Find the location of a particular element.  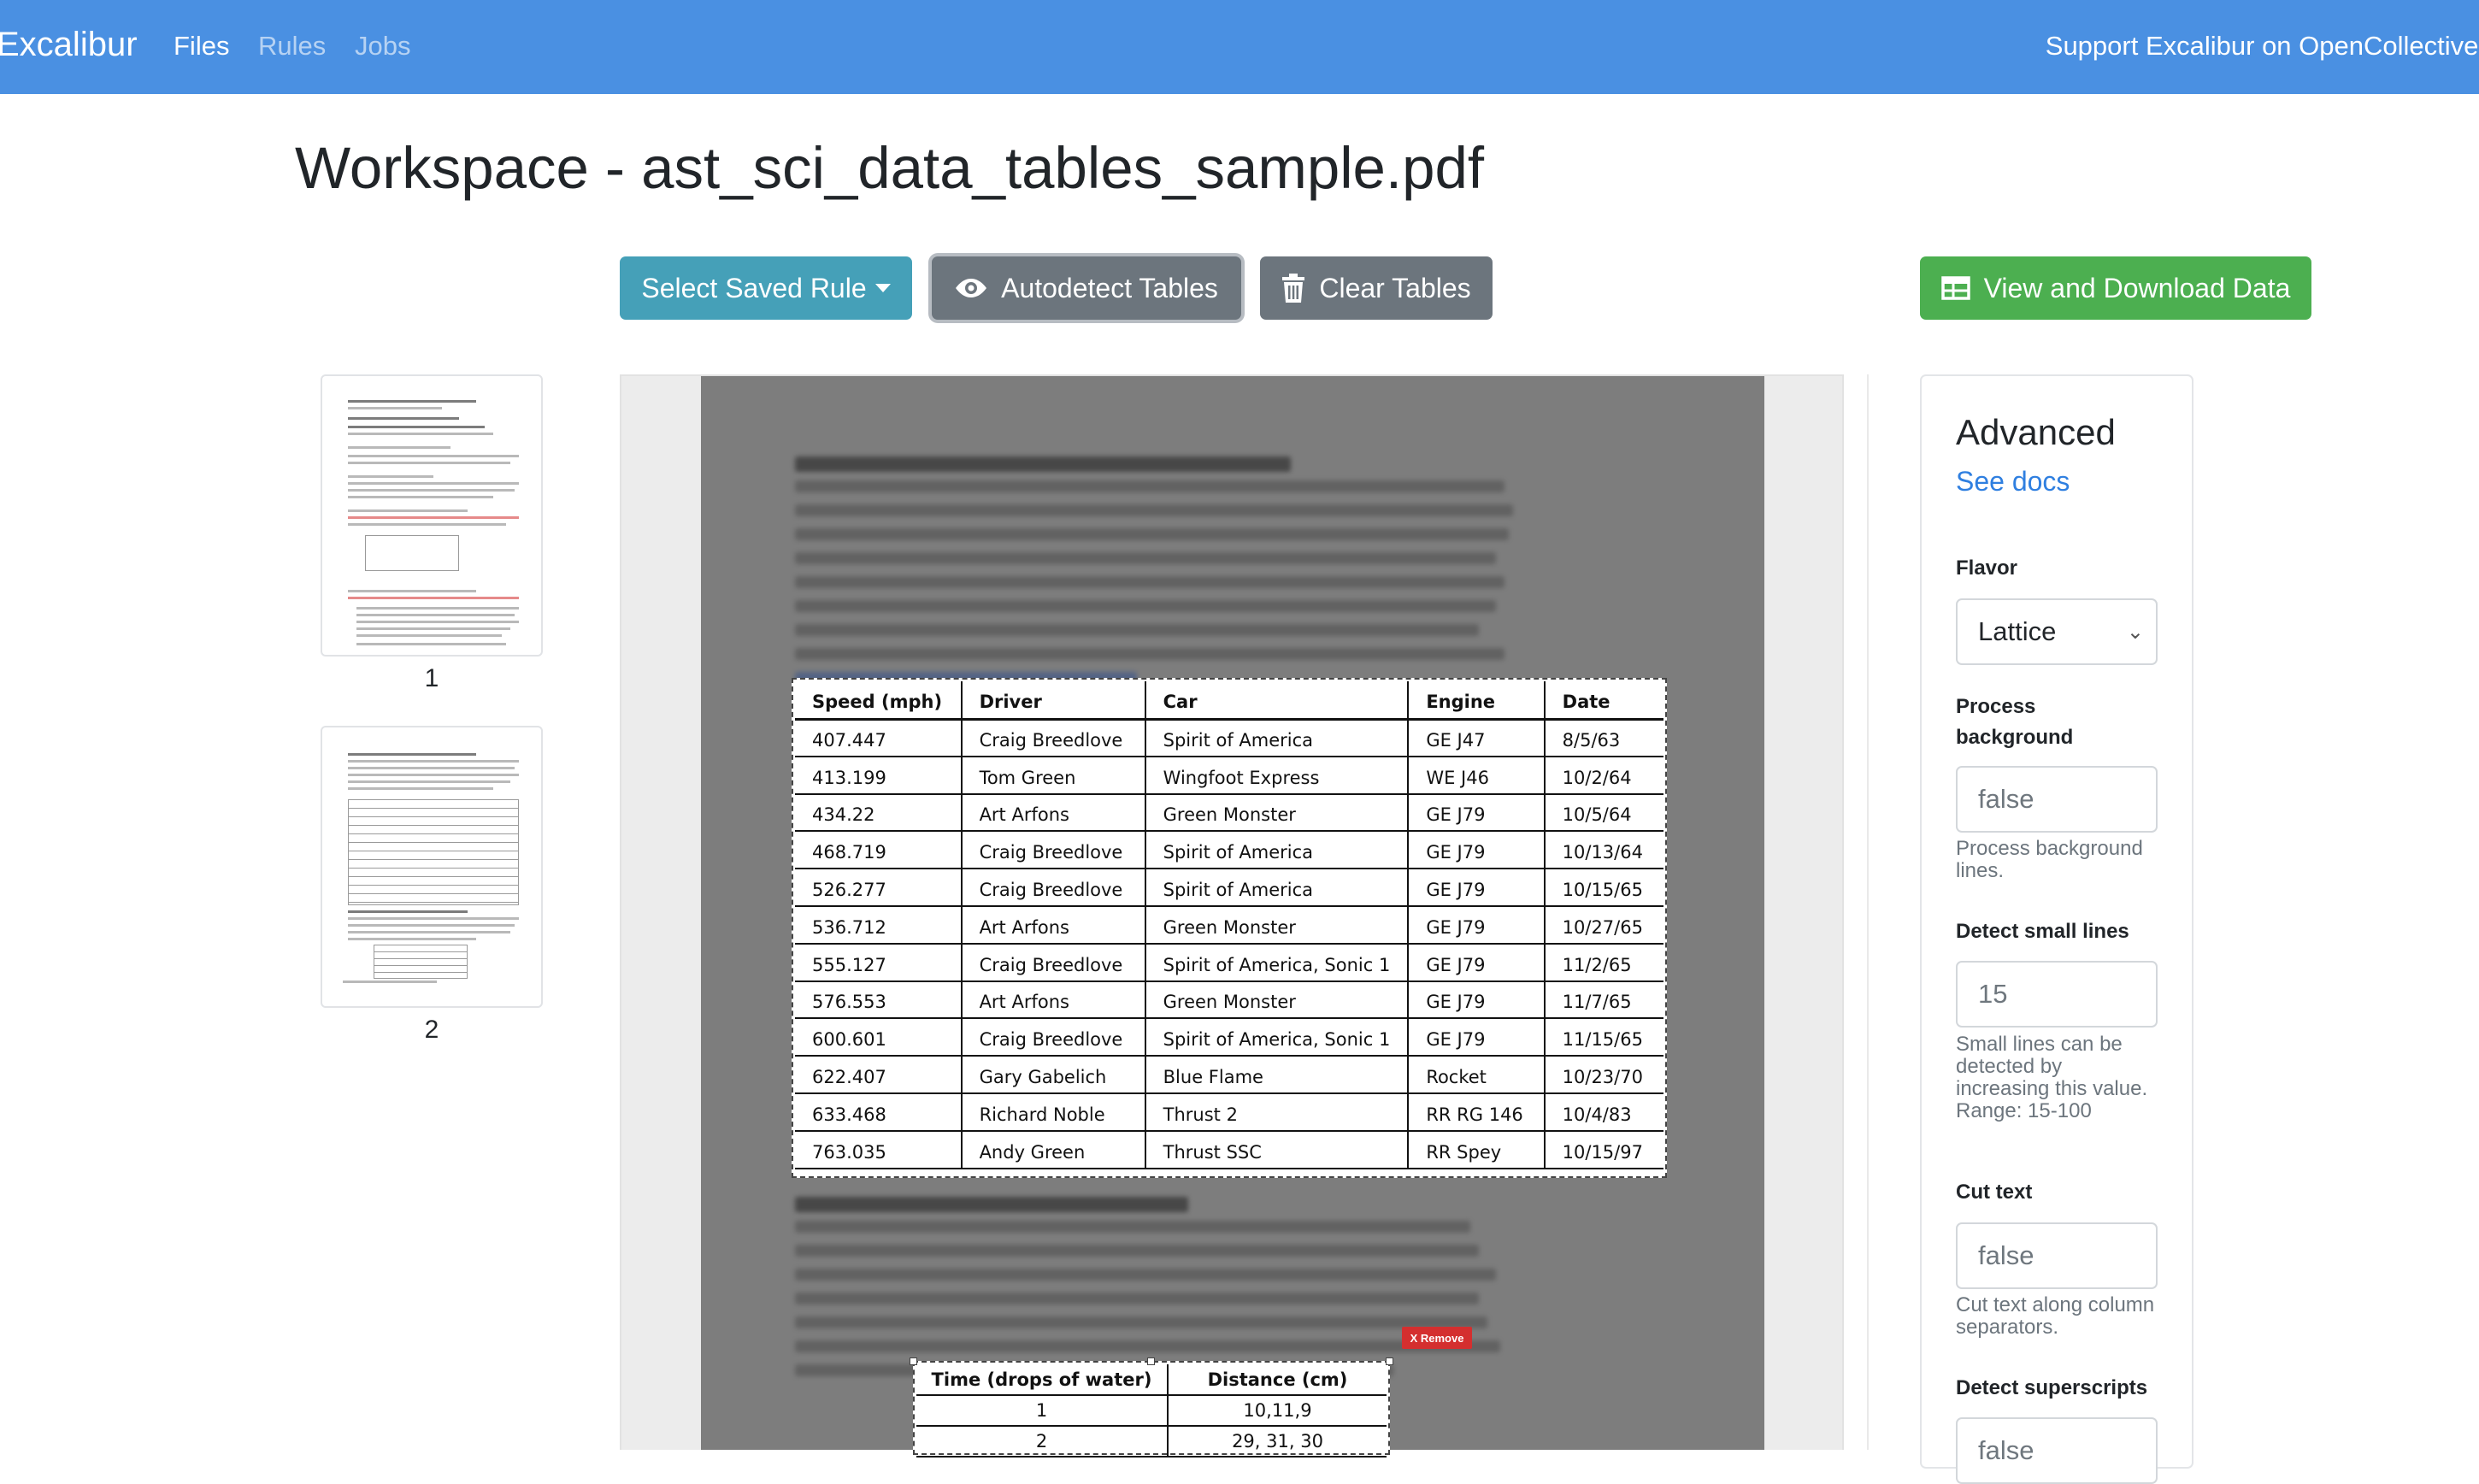

chevron-down-icon: ⌄ is located at coordinates (2135, 632).